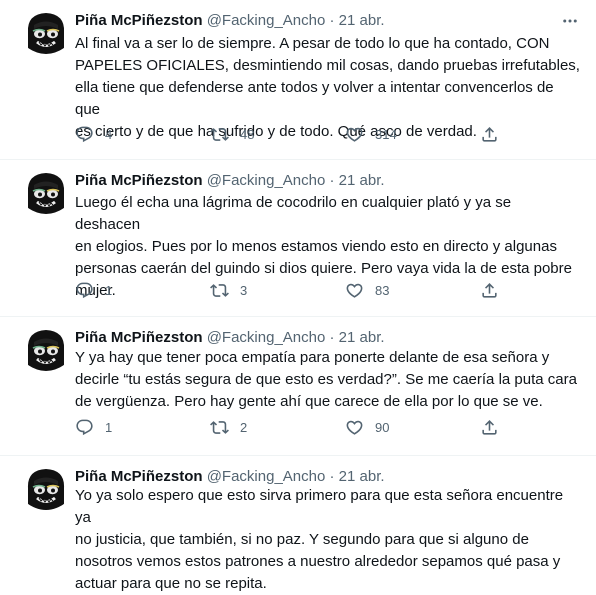  What do you see at coordinates (287, 134) in the screenshot?
I see `tweet-actions: 4 48 314` at bounding box center [287, 134].